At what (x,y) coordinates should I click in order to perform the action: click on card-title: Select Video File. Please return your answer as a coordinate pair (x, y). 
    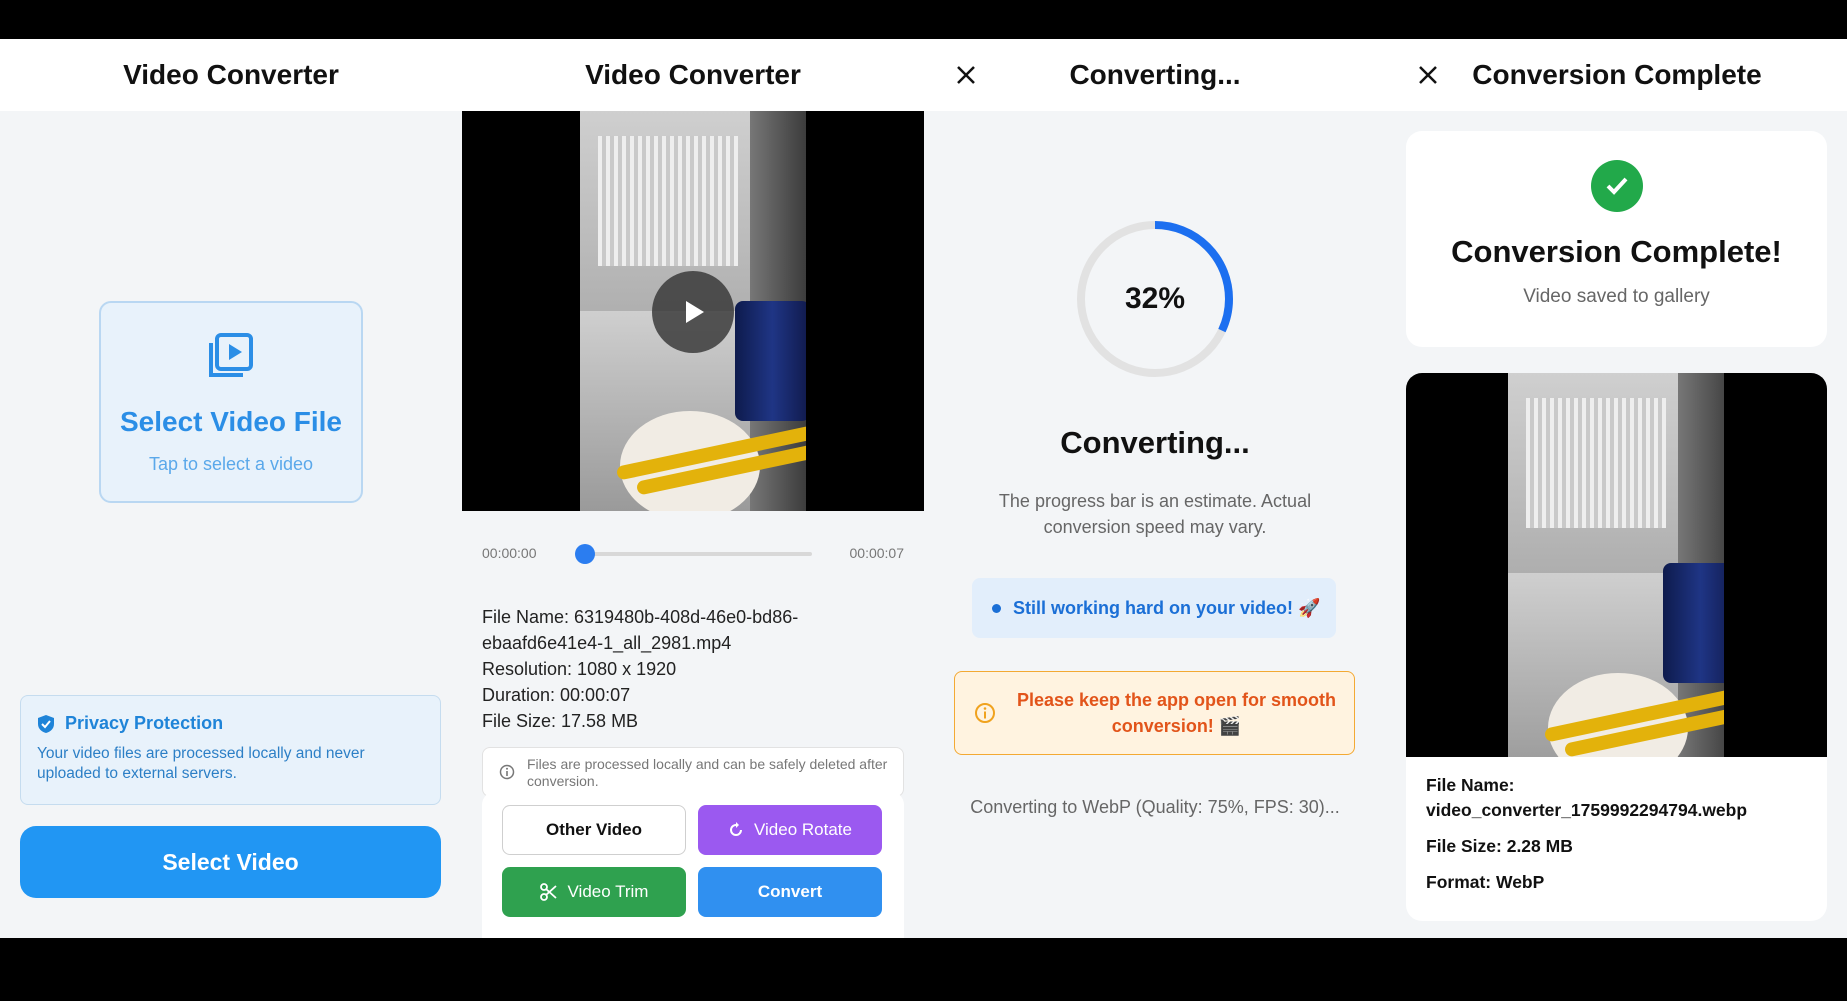
    Looking at the image, I should click on (231, 421).